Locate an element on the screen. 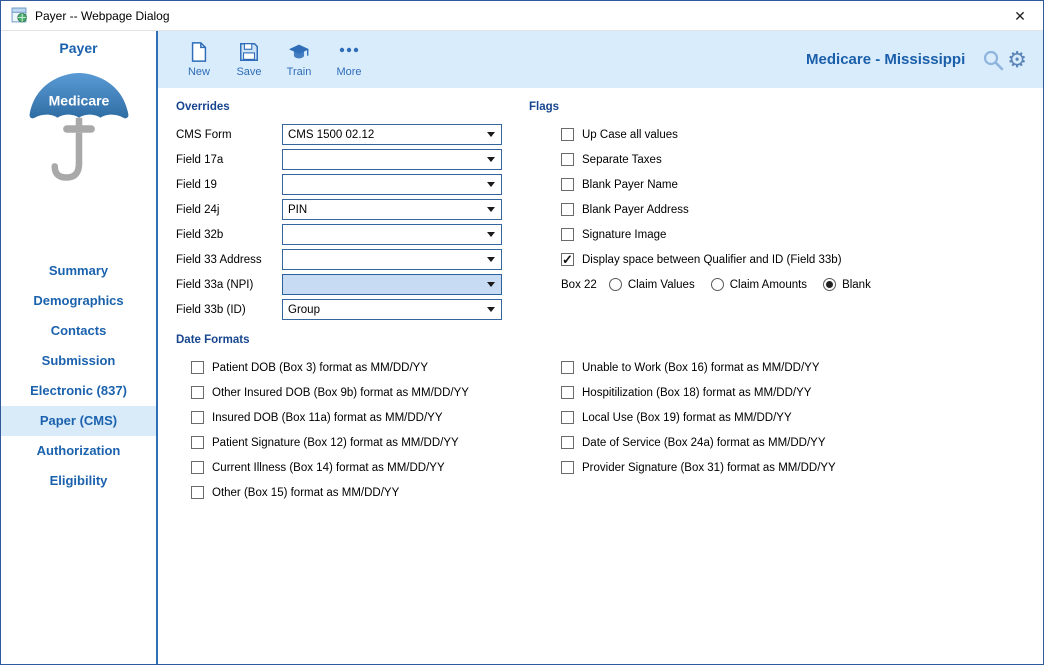  blank-payer-address-checkbox is located at coordinates (567, 209).